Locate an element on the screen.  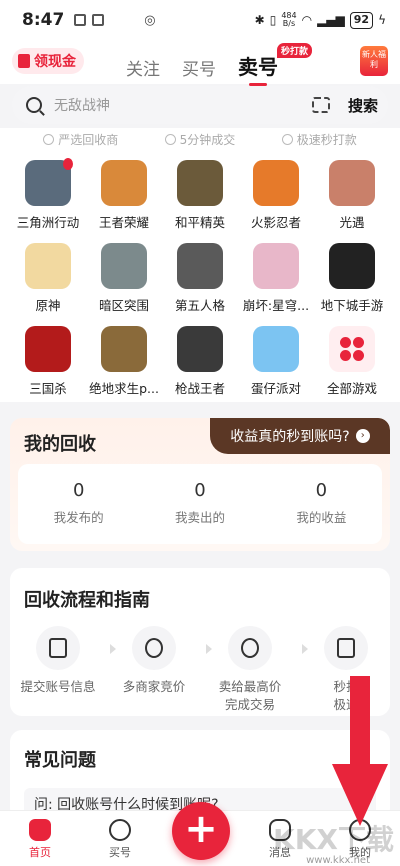
game-item: 全部游戏 is located at coordinates (352, 367).